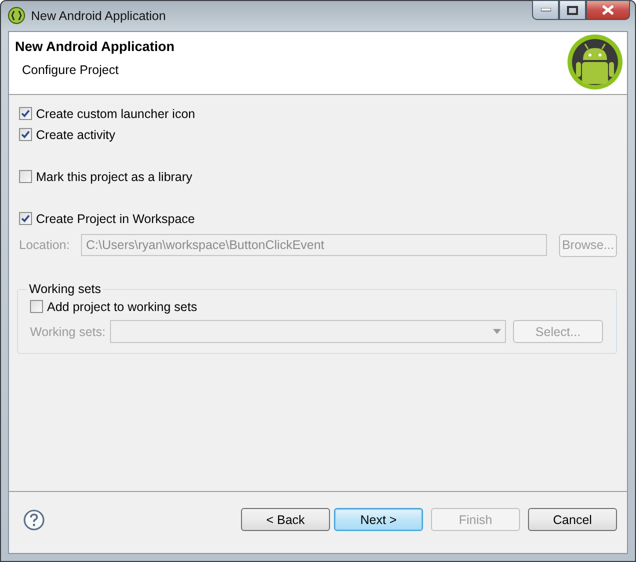 The height and width of the screenshot is (562, 636). Describe the element at coordinates (115, 219) in the screenshot. I see `checkbox-label: Create Project in Workspace` at that location.